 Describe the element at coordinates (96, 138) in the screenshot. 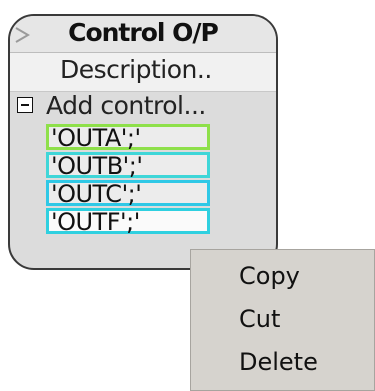

I see `output-item-label: 'OUTA';'` at that location.